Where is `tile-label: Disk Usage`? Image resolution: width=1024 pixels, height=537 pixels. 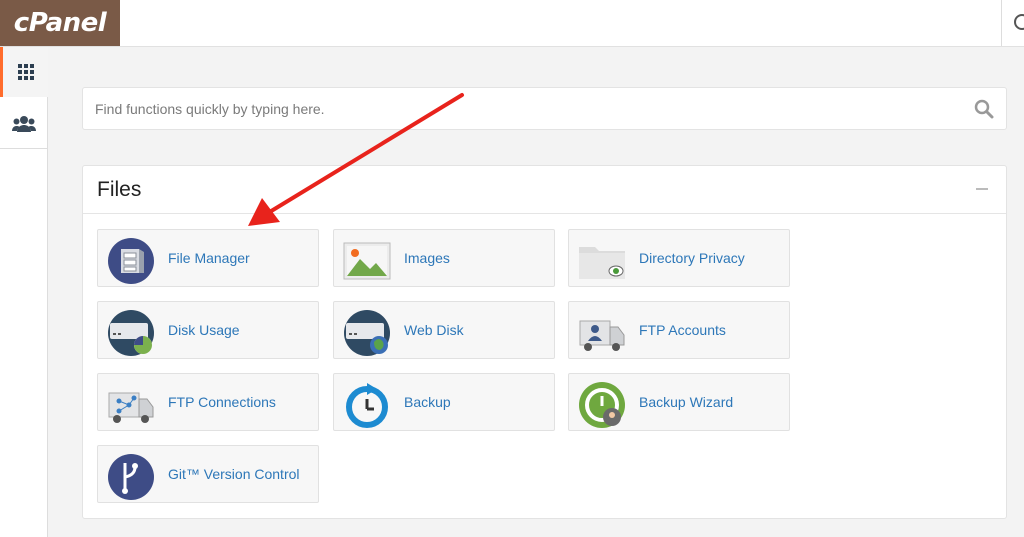 tile-label: Disk Usage is located at coordinates (204, 330).